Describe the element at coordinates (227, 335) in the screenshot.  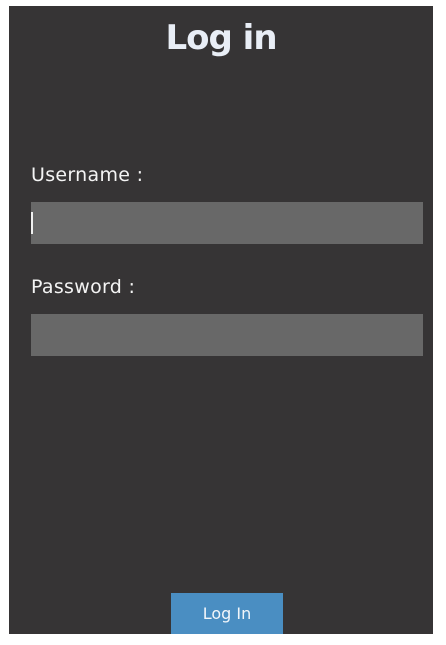
I see `password-input` at that location.